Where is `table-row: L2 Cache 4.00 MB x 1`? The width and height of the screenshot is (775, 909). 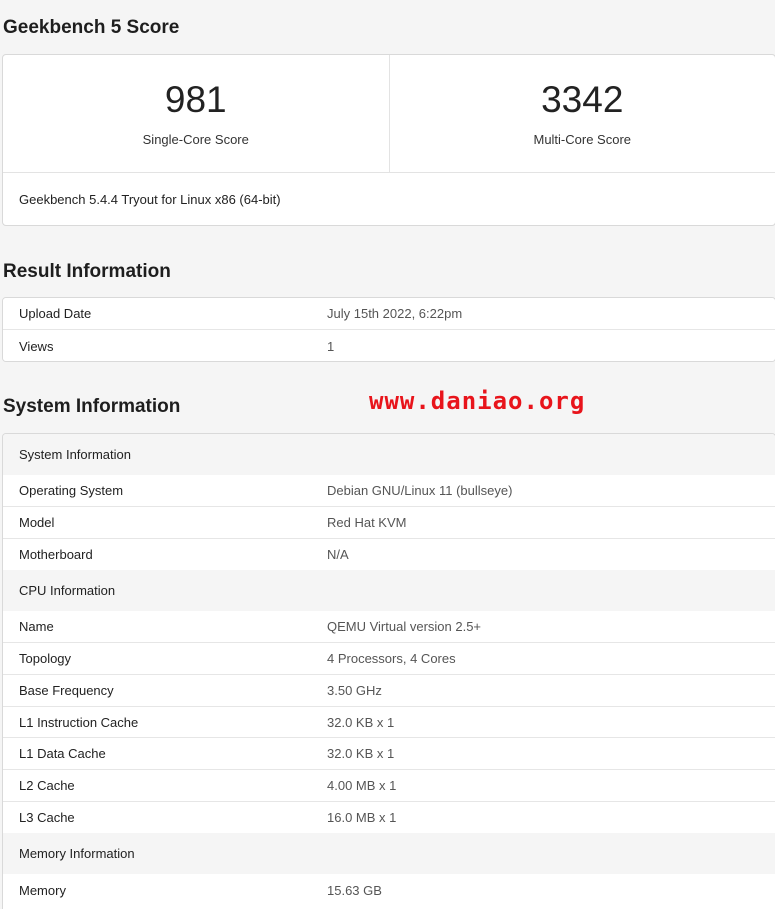 table-row: L2 Cache 4.00 MB x 1 is located at coordinates (389, 786).